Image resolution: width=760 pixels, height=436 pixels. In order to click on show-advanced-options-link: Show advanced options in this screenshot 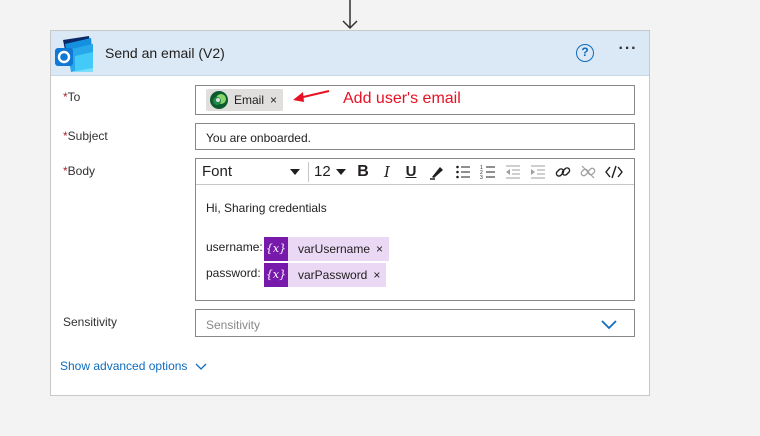, I will do `click(133, 366)`.